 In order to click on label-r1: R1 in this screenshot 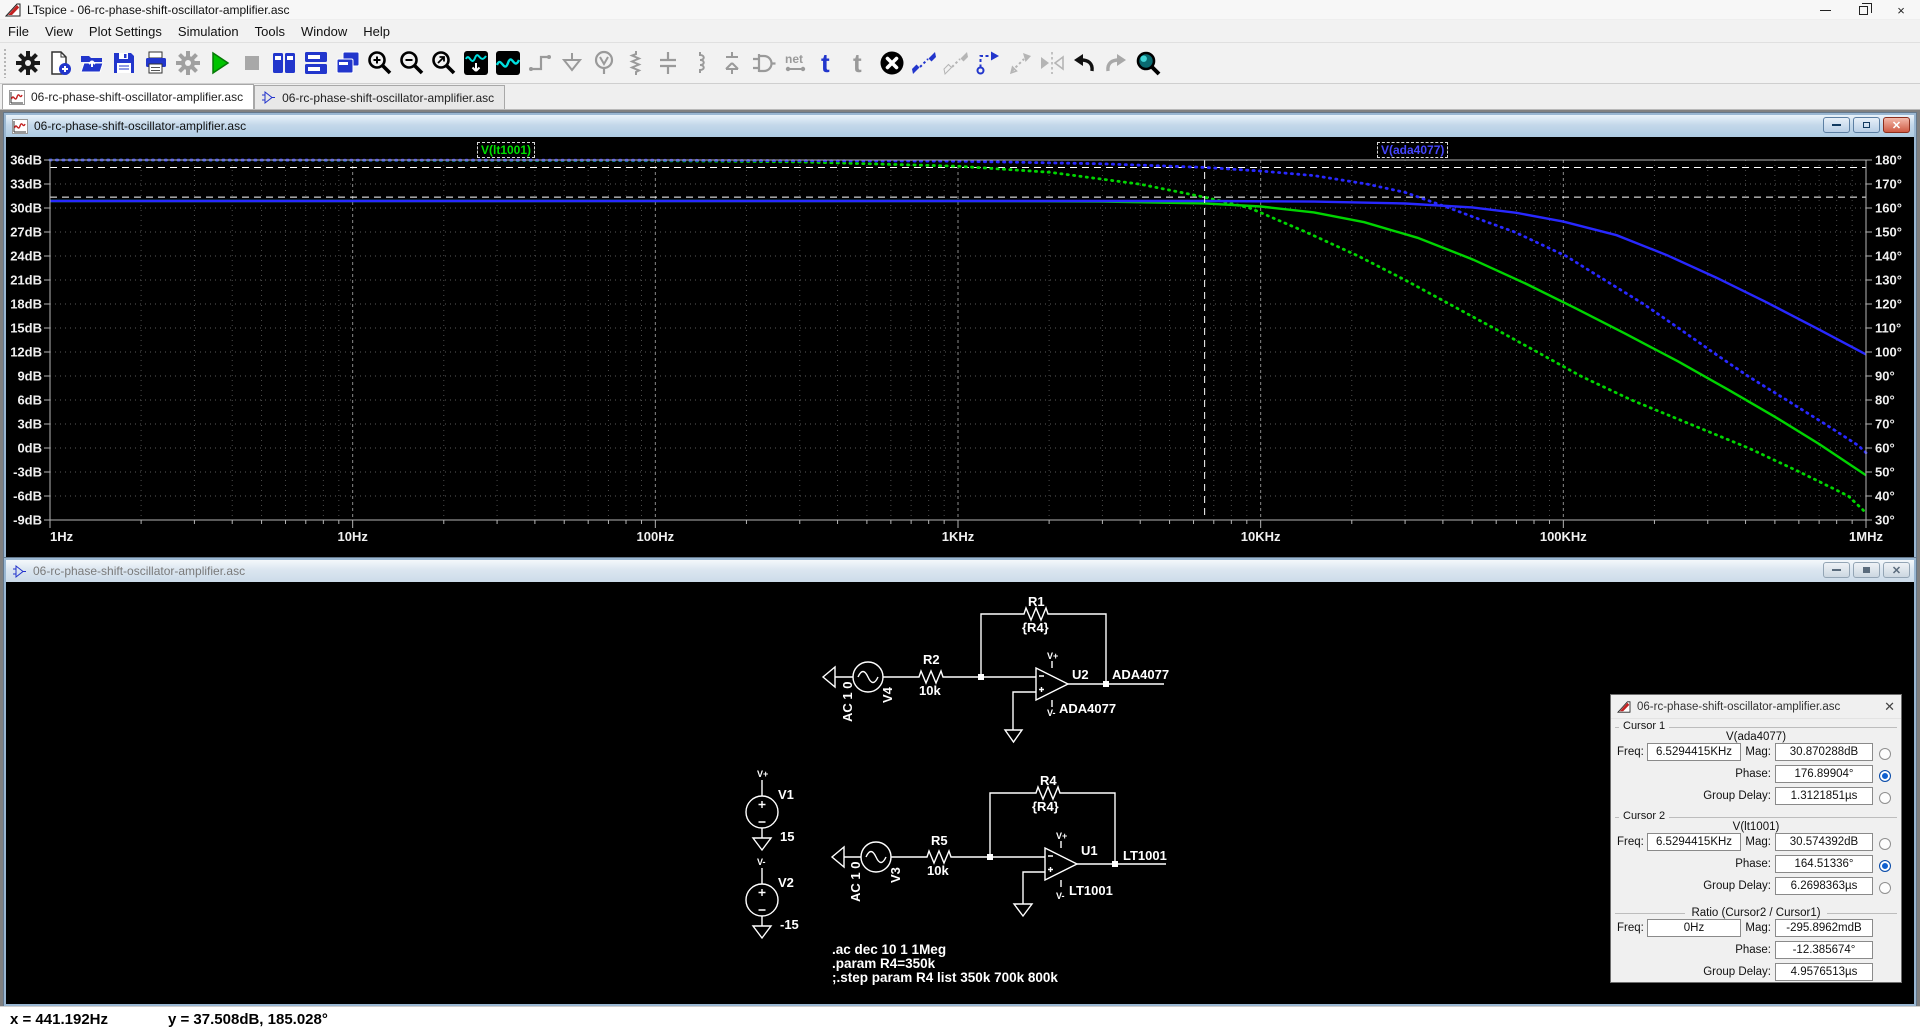, I will do `click(1036, 601)`.